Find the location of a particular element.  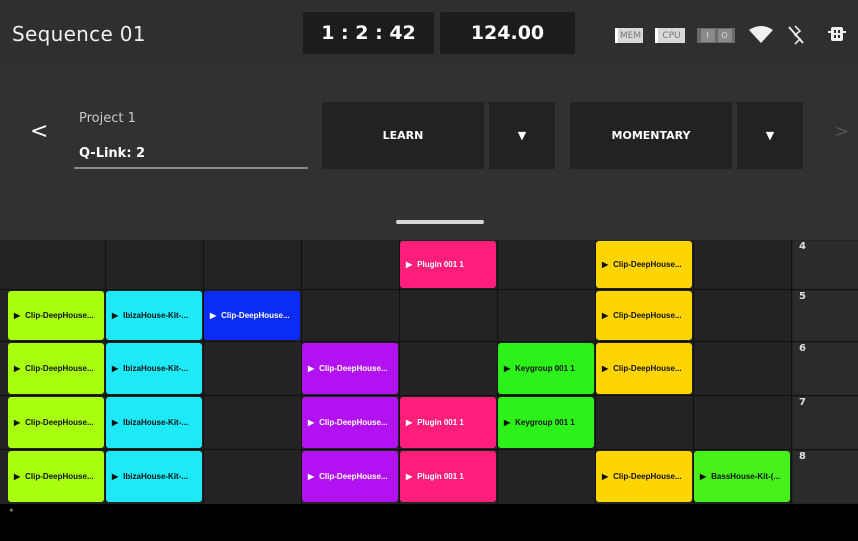

scene-number: 6 is located at coordinates (802, 348).